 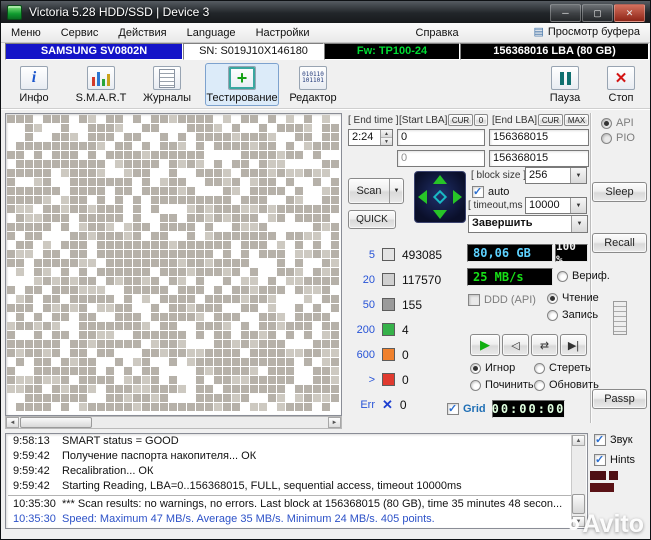 I want to click on write-radio-icon, so click(x=552, y=315).